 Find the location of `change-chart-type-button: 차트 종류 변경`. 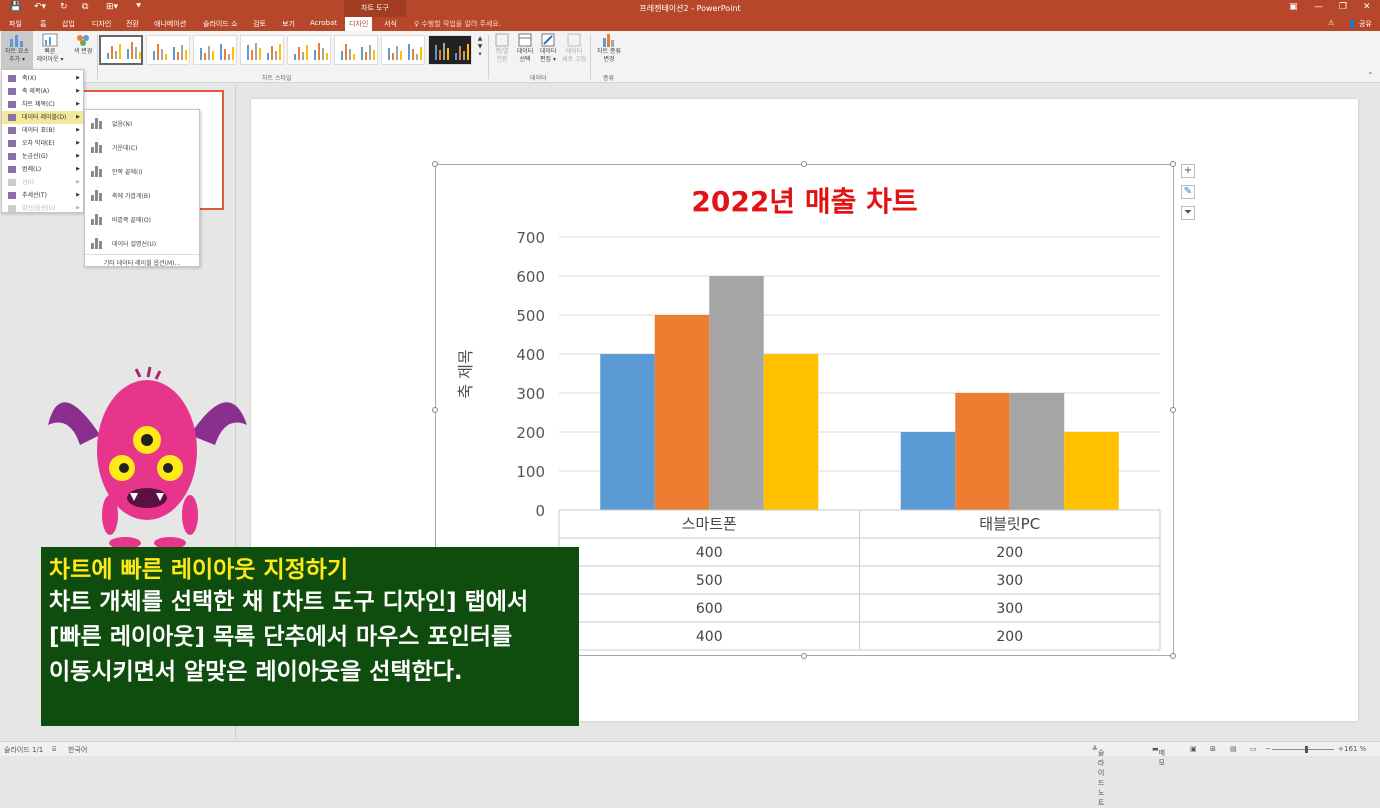

change-chart-type-button: 차트 종류 변경 is located at coordinates (609, 47).